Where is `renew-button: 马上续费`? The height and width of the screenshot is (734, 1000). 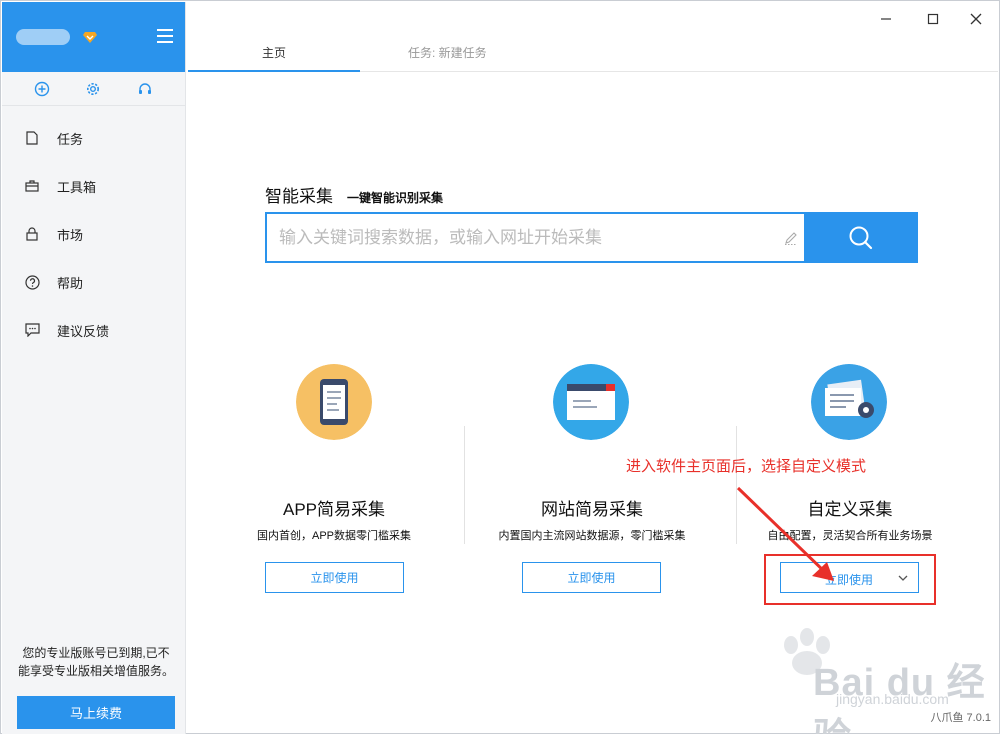
renew-button: 马上续费 is located at coordinates (96, 712).